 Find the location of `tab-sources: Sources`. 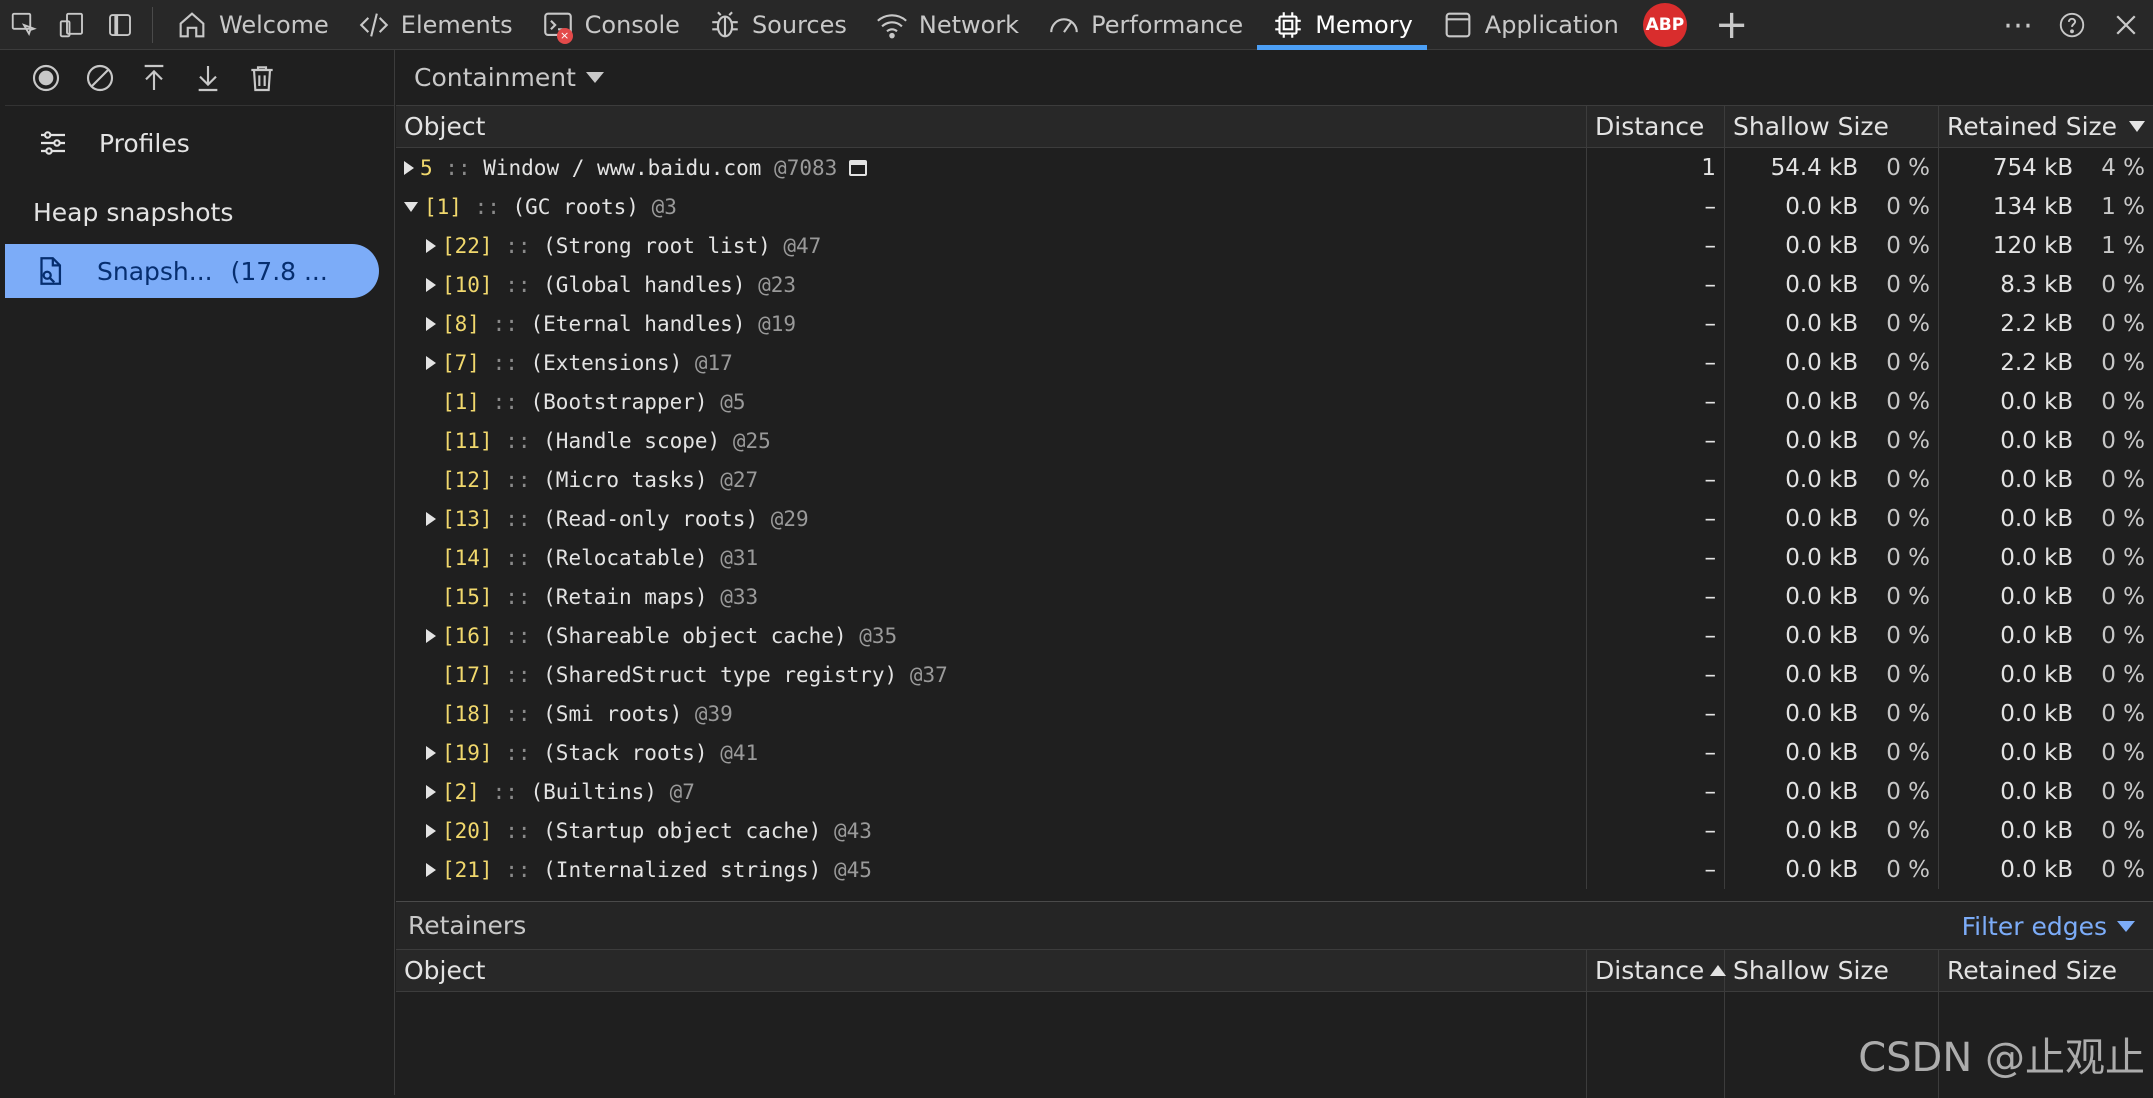

tab-sources: Sources is located at coordinates (777, 25).